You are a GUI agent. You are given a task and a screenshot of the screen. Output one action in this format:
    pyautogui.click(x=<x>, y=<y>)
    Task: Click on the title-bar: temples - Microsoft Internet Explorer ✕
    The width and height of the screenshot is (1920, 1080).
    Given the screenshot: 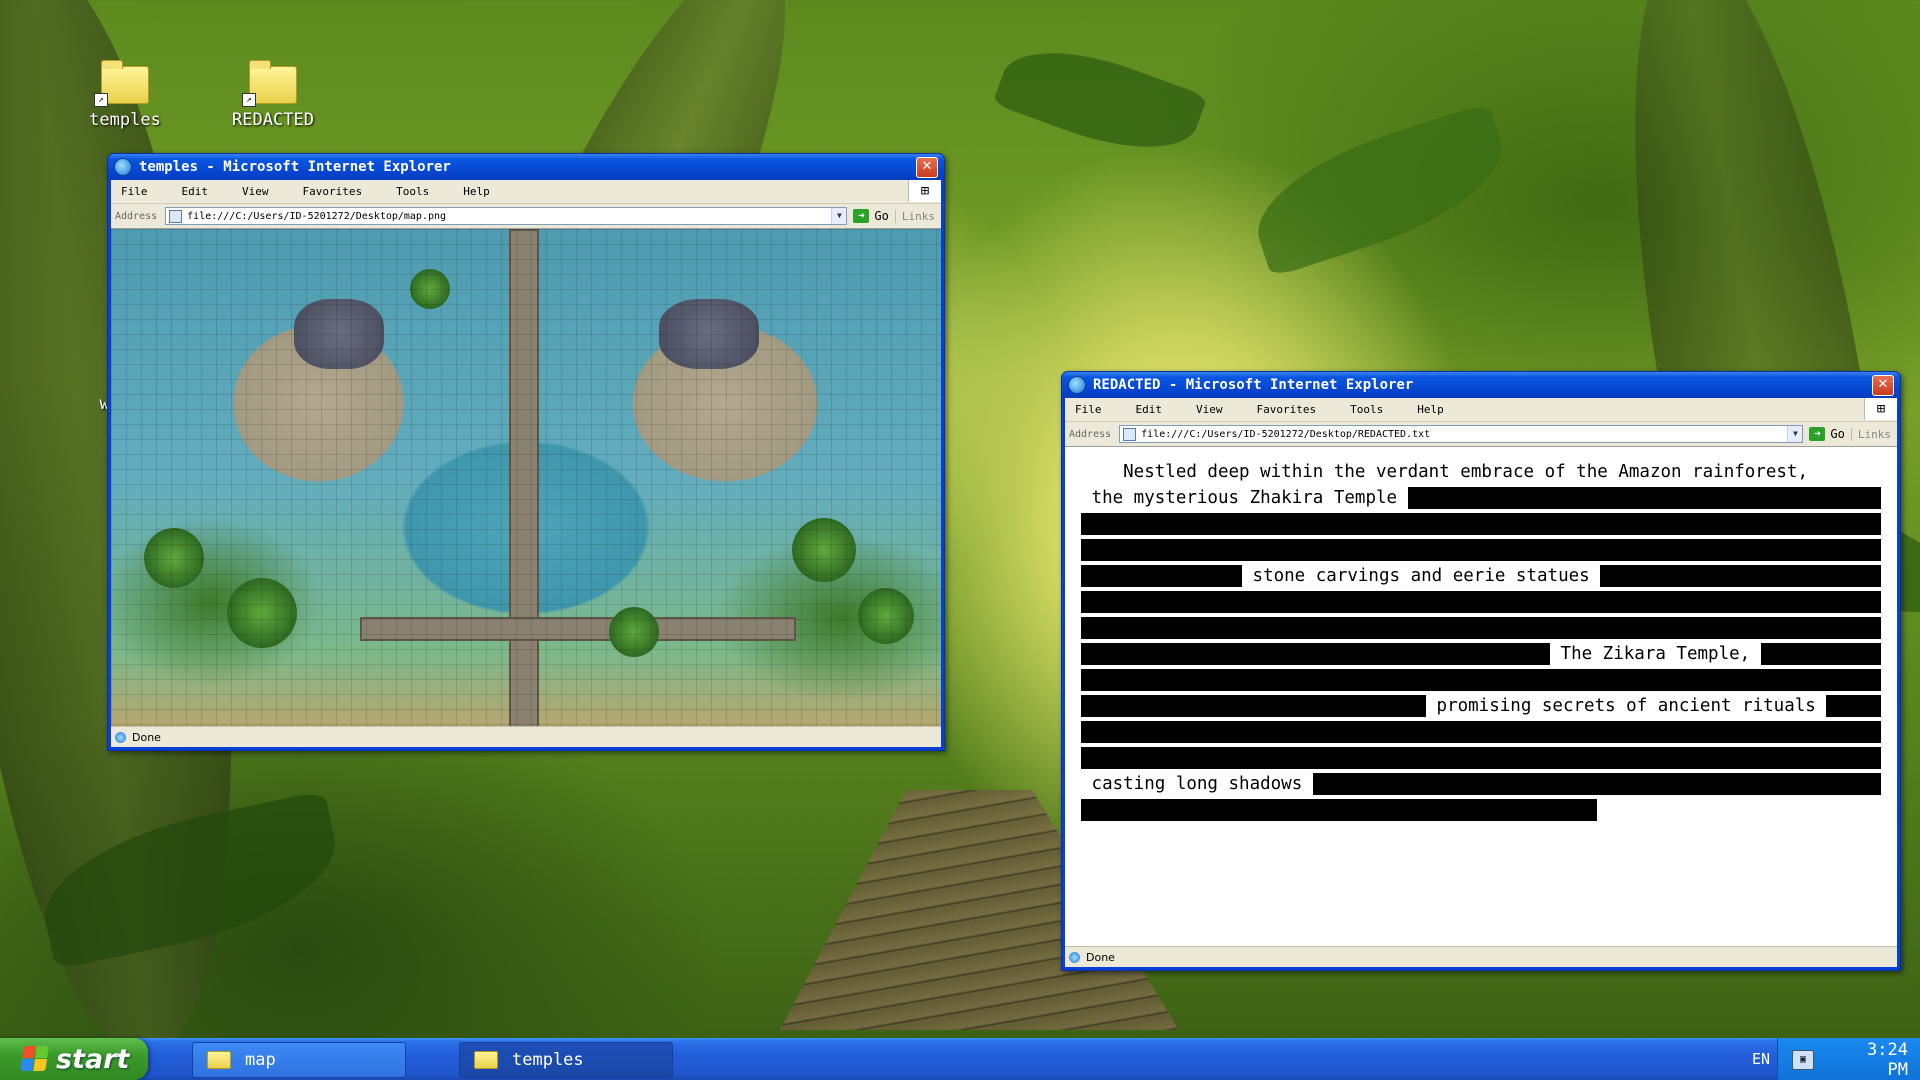 What is the action you would take?
    pyautogui.click(x=526, y=167)
    